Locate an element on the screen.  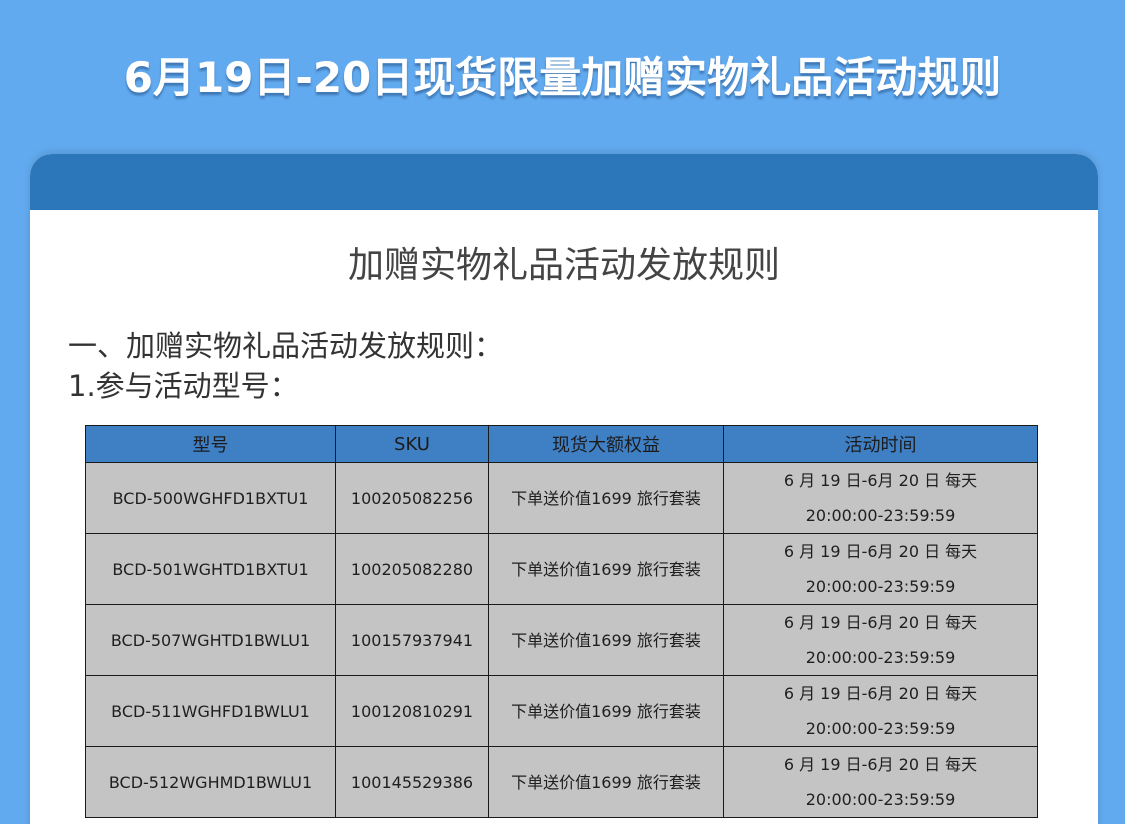
header-model: 型号 is located at coordinates (210, 444).